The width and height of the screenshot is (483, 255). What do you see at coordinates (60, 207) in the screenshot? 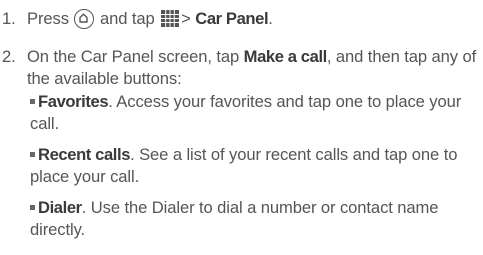
I see `dialer-label: Dialer` at bounding box center [60, 207].